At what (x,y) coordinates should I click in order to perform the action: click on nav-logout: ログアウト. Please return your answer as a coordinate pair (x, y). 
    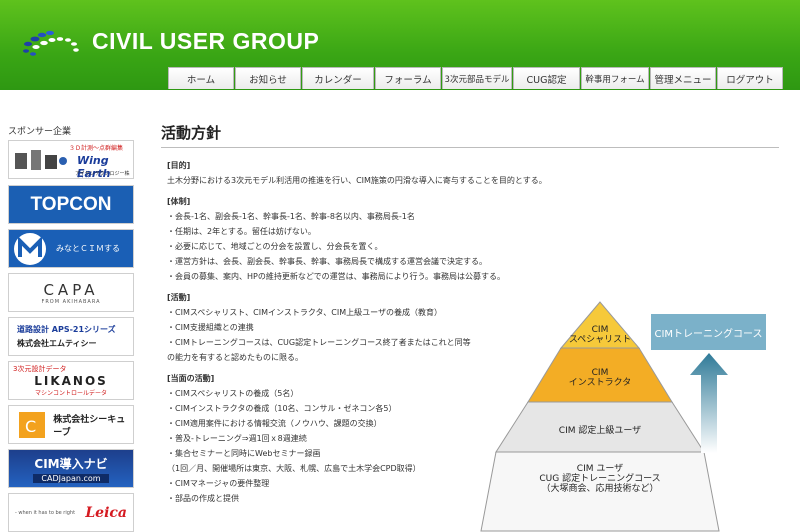
    Looking at the image, I should click on (750, 78).